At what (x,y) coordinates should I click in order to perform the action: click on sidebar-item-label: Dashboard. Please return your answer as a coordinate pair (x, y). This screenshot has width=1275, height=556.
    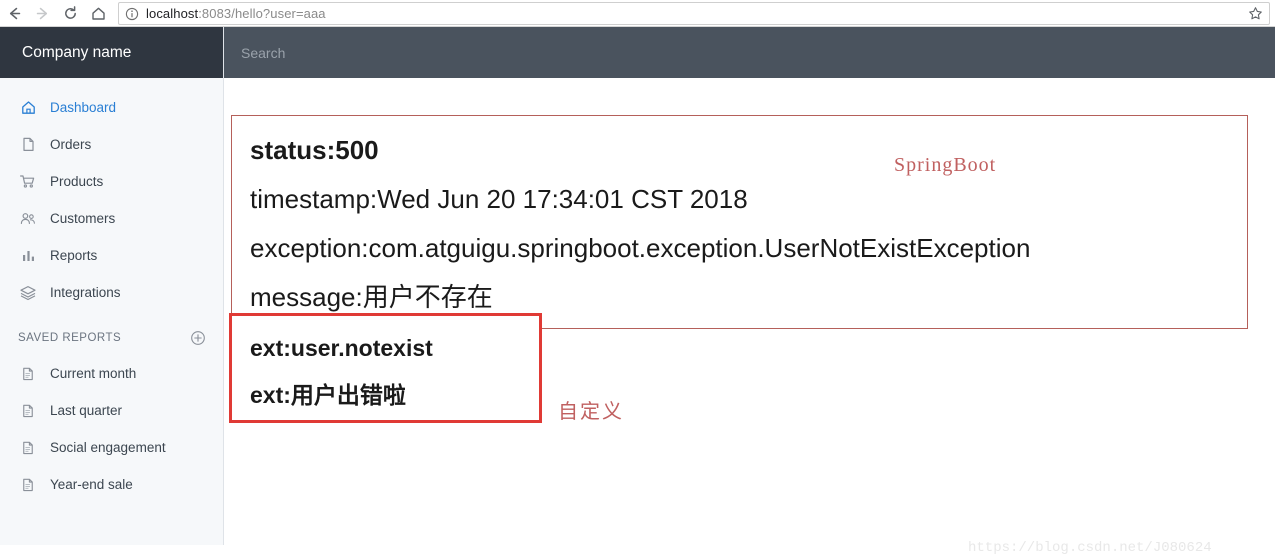
    Looking at the image, I should click on (83, 107).